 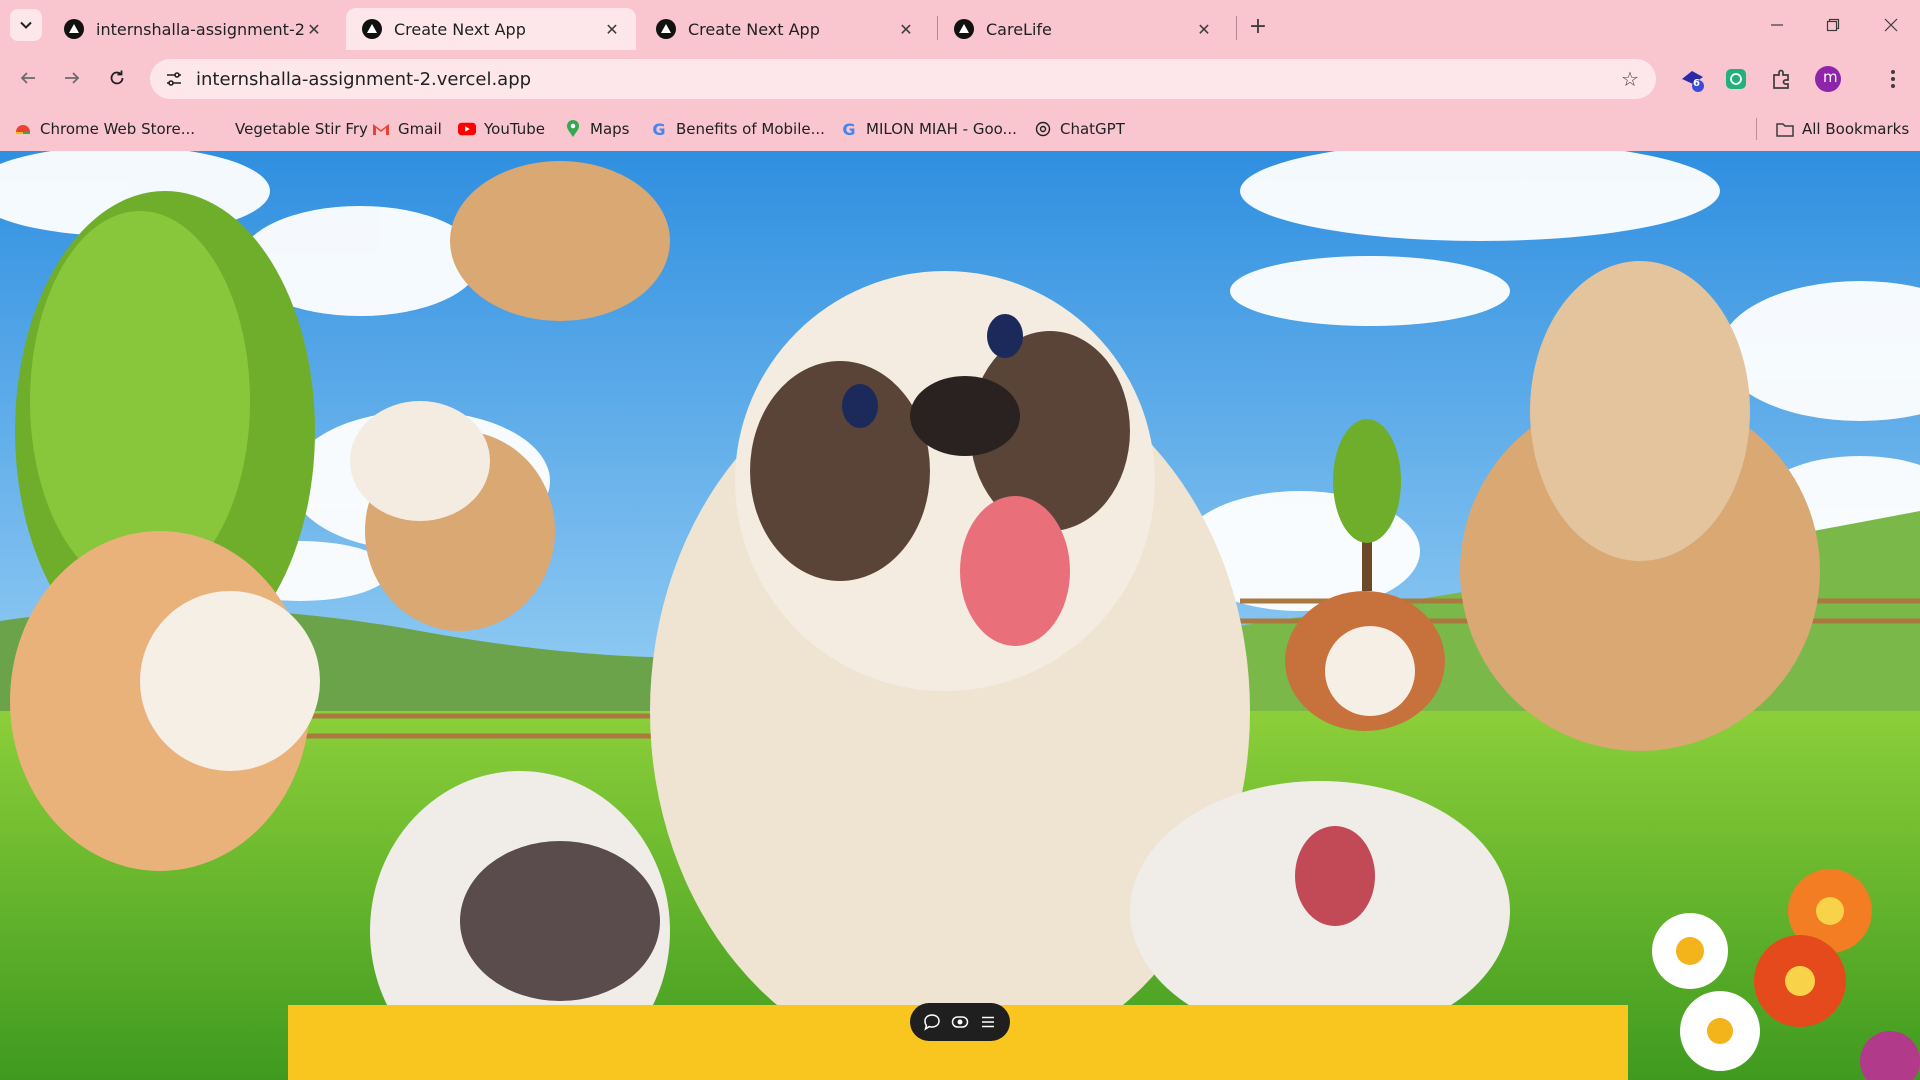 I want to click on extension-green-icon, so click(x=1736, y=79).